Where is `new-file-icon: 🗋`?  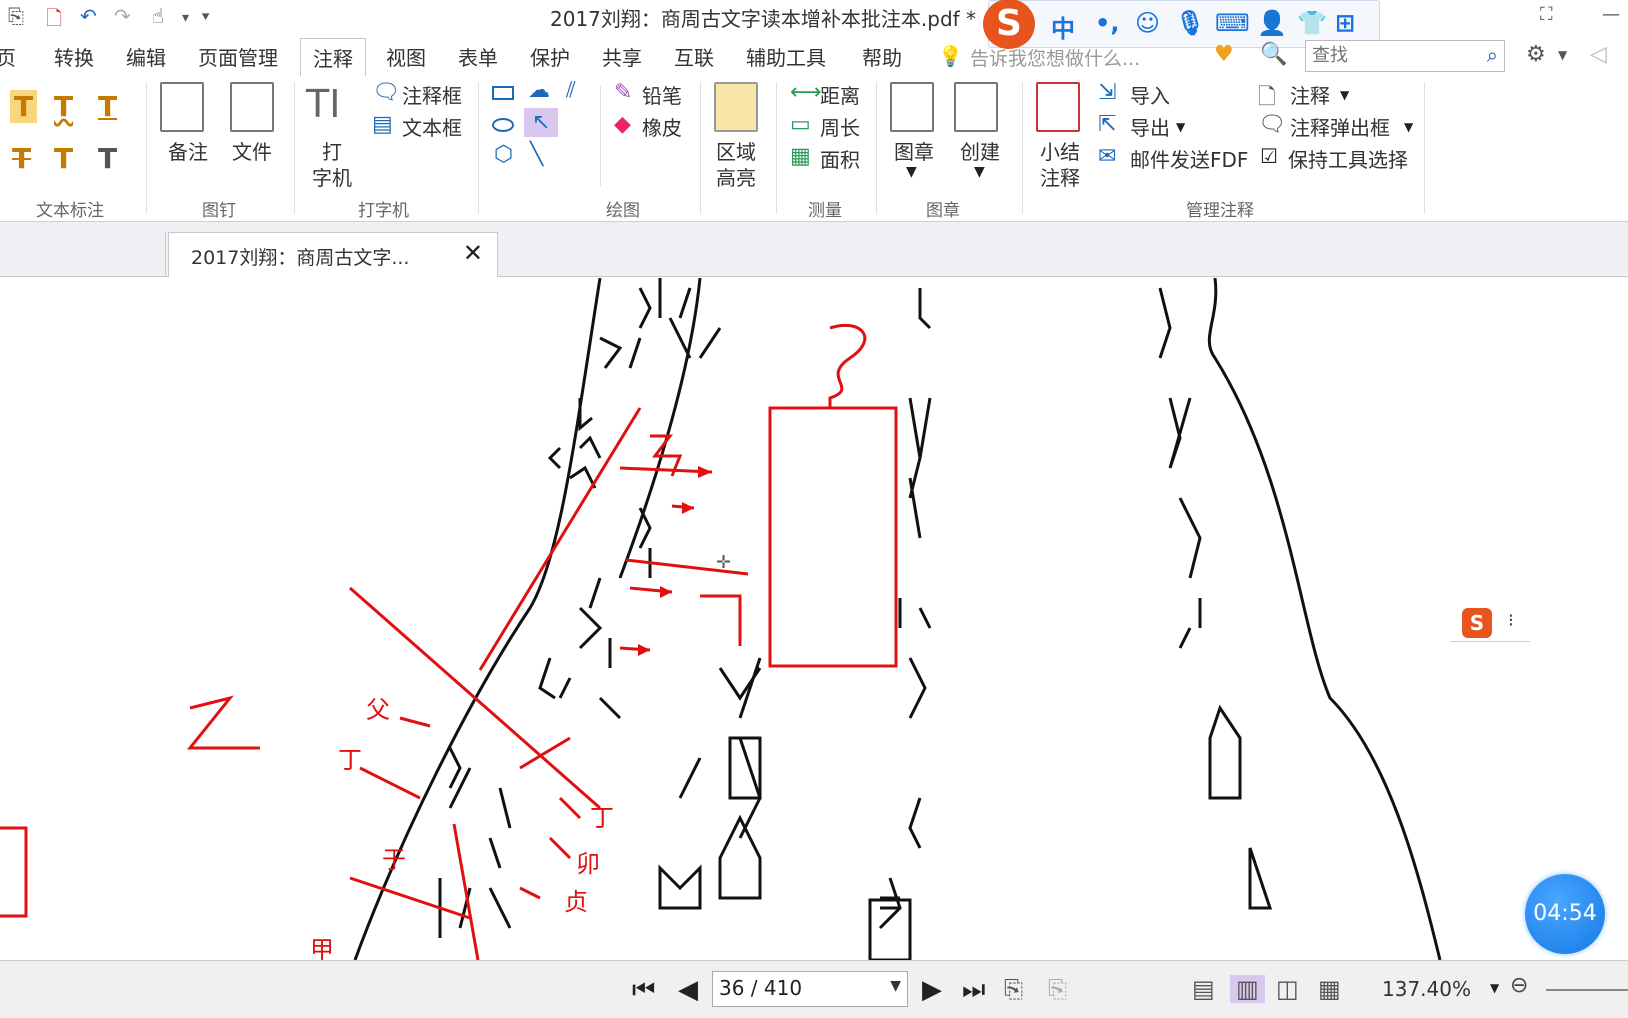 new-file-icon: 🗋 is located at coordinates (54, 21).